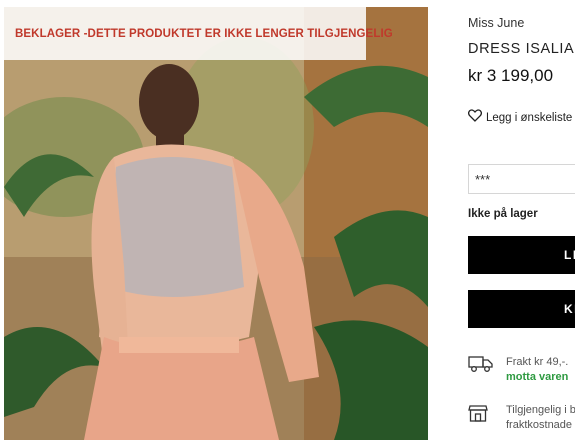 The height and width of the screenshot is (440, 575). I want to click on store-text-line1: Tilgjengelig i b, so click(540, 410).